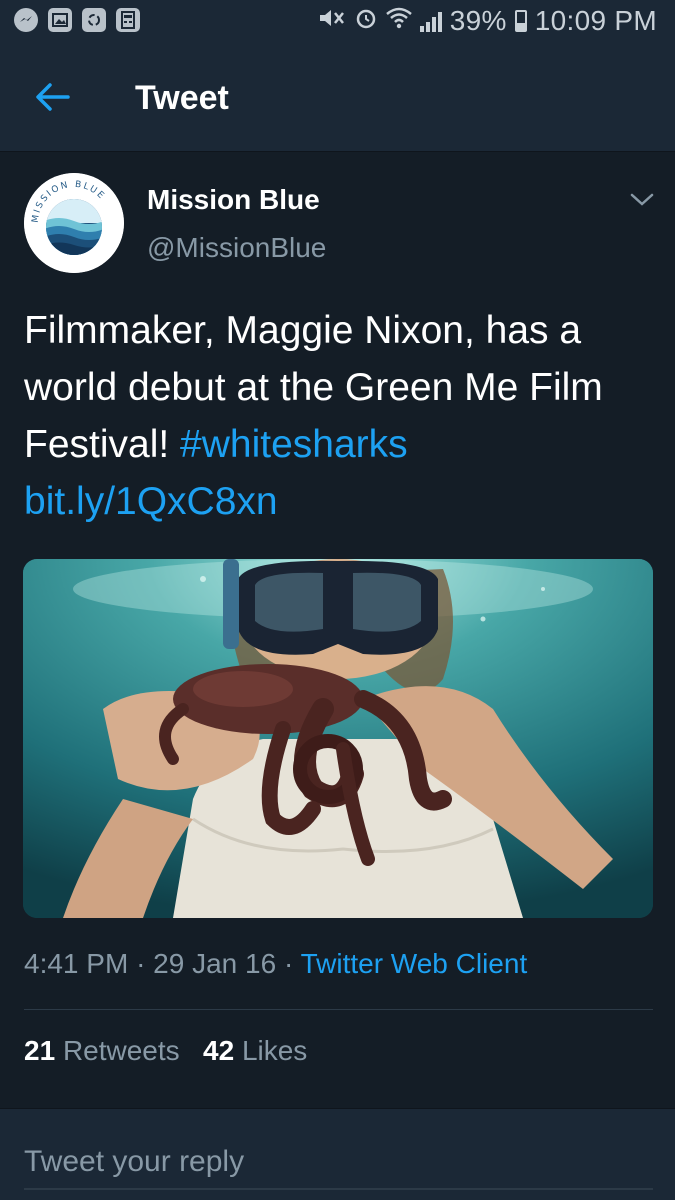  I want to click on status-right: 39% 10:09 PM, so click(486, 21).